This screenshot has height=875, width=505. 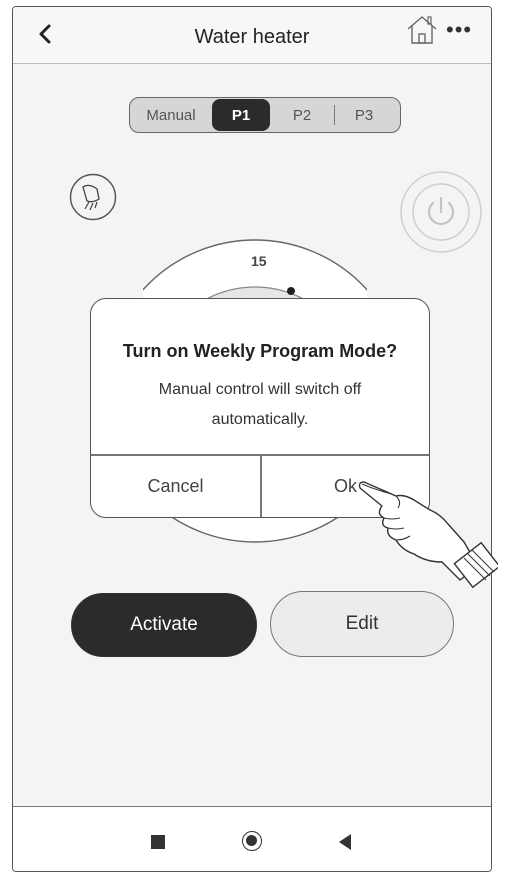 I want to click on dial-hour-label: 15, so click(x=259, y=261).